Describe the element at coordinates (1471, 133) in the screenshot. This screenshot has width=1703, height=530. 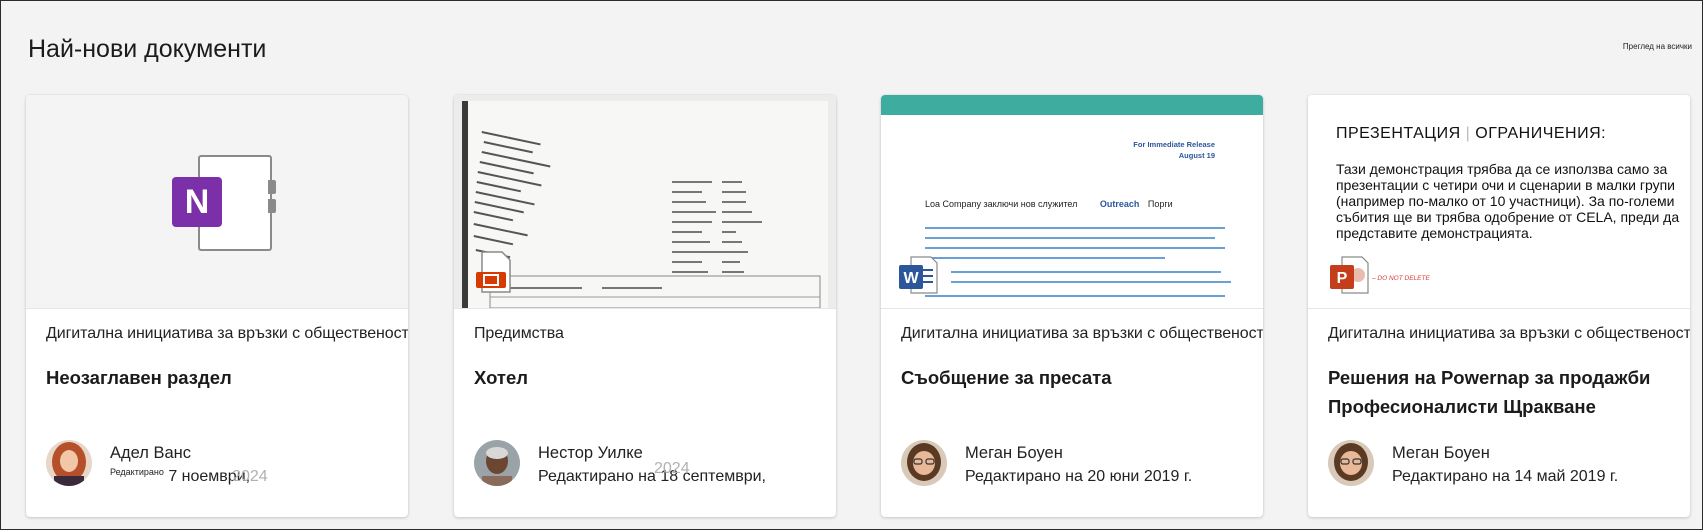
I see `slide-heading: ПРЕЗЕНТАЦИЯ | ОГРАНИЧЕНИЯ:` at that location.